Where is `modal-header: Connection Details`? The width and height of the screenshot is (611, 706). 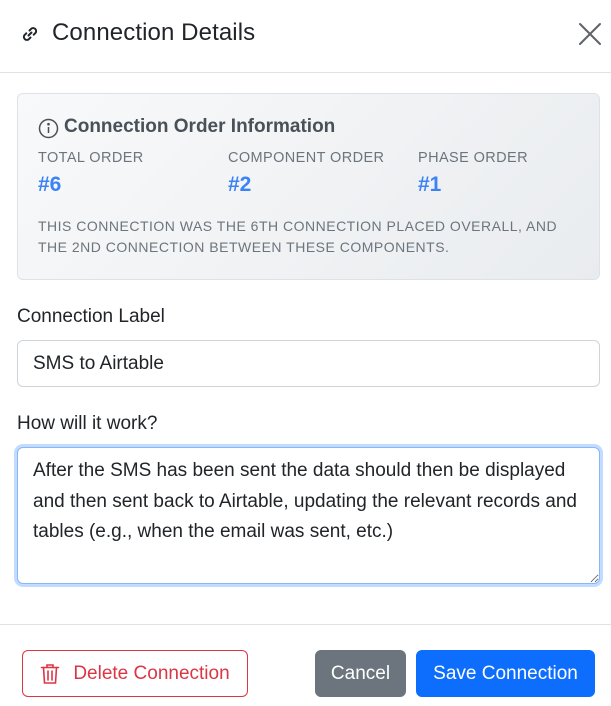
modal-header: Connection Details is located at coordinates (305, 36).